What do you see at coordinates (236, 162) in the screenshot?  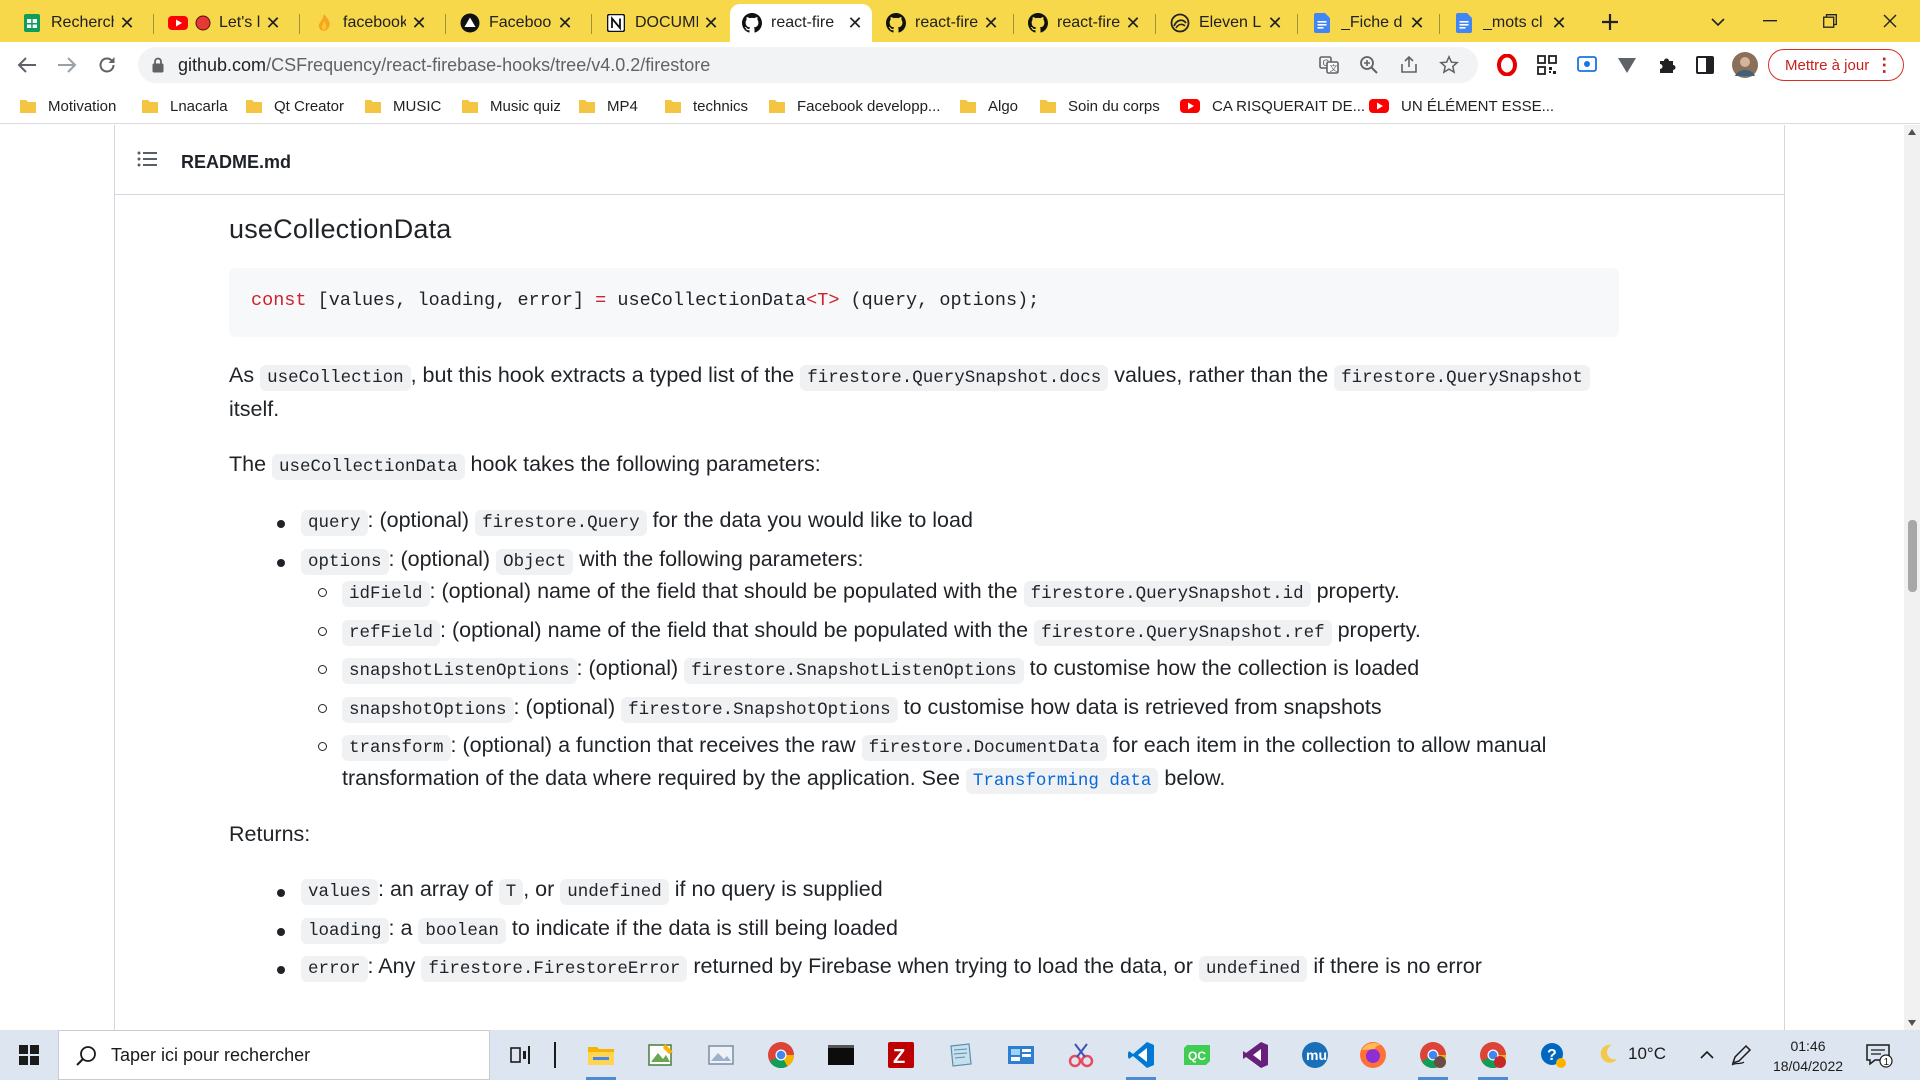 I see `readme-filename: README.md` at bounding box center [236, 162].